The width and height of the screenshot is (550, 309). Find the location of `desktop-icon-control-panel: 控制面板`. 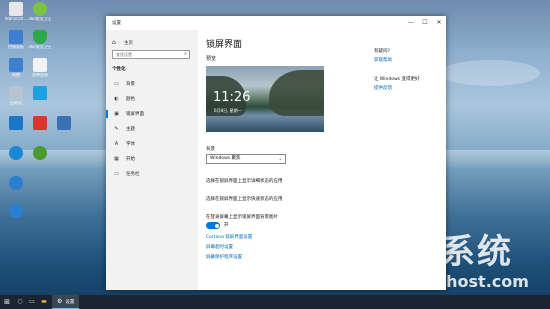

desktop-icon-control-panel: 控制面板 is located at coordinates (16, 40).